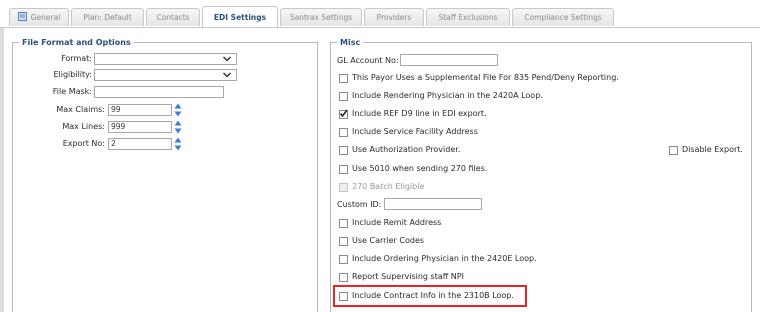 This screenshot has height=312, width=760. I want to click on supervising-npi-checkbox, so click(343, 277).